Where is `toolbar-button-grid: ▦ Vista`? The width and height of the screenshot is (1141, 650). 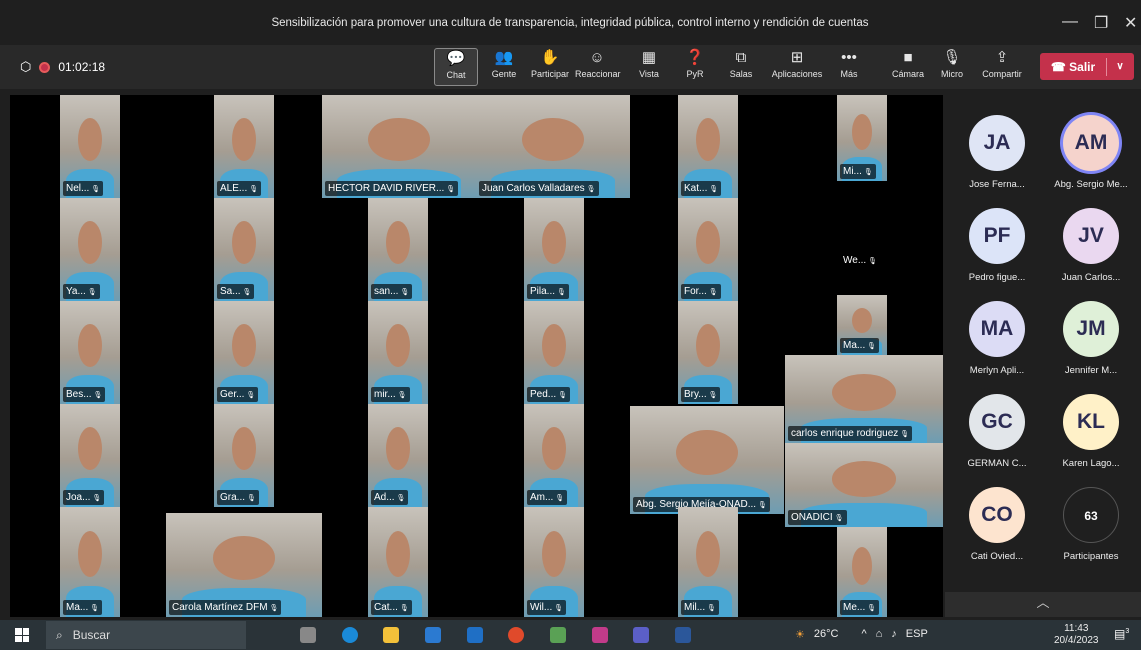 toolbar-button-grid: ▦ Vista is located at coordinates (649, 67).